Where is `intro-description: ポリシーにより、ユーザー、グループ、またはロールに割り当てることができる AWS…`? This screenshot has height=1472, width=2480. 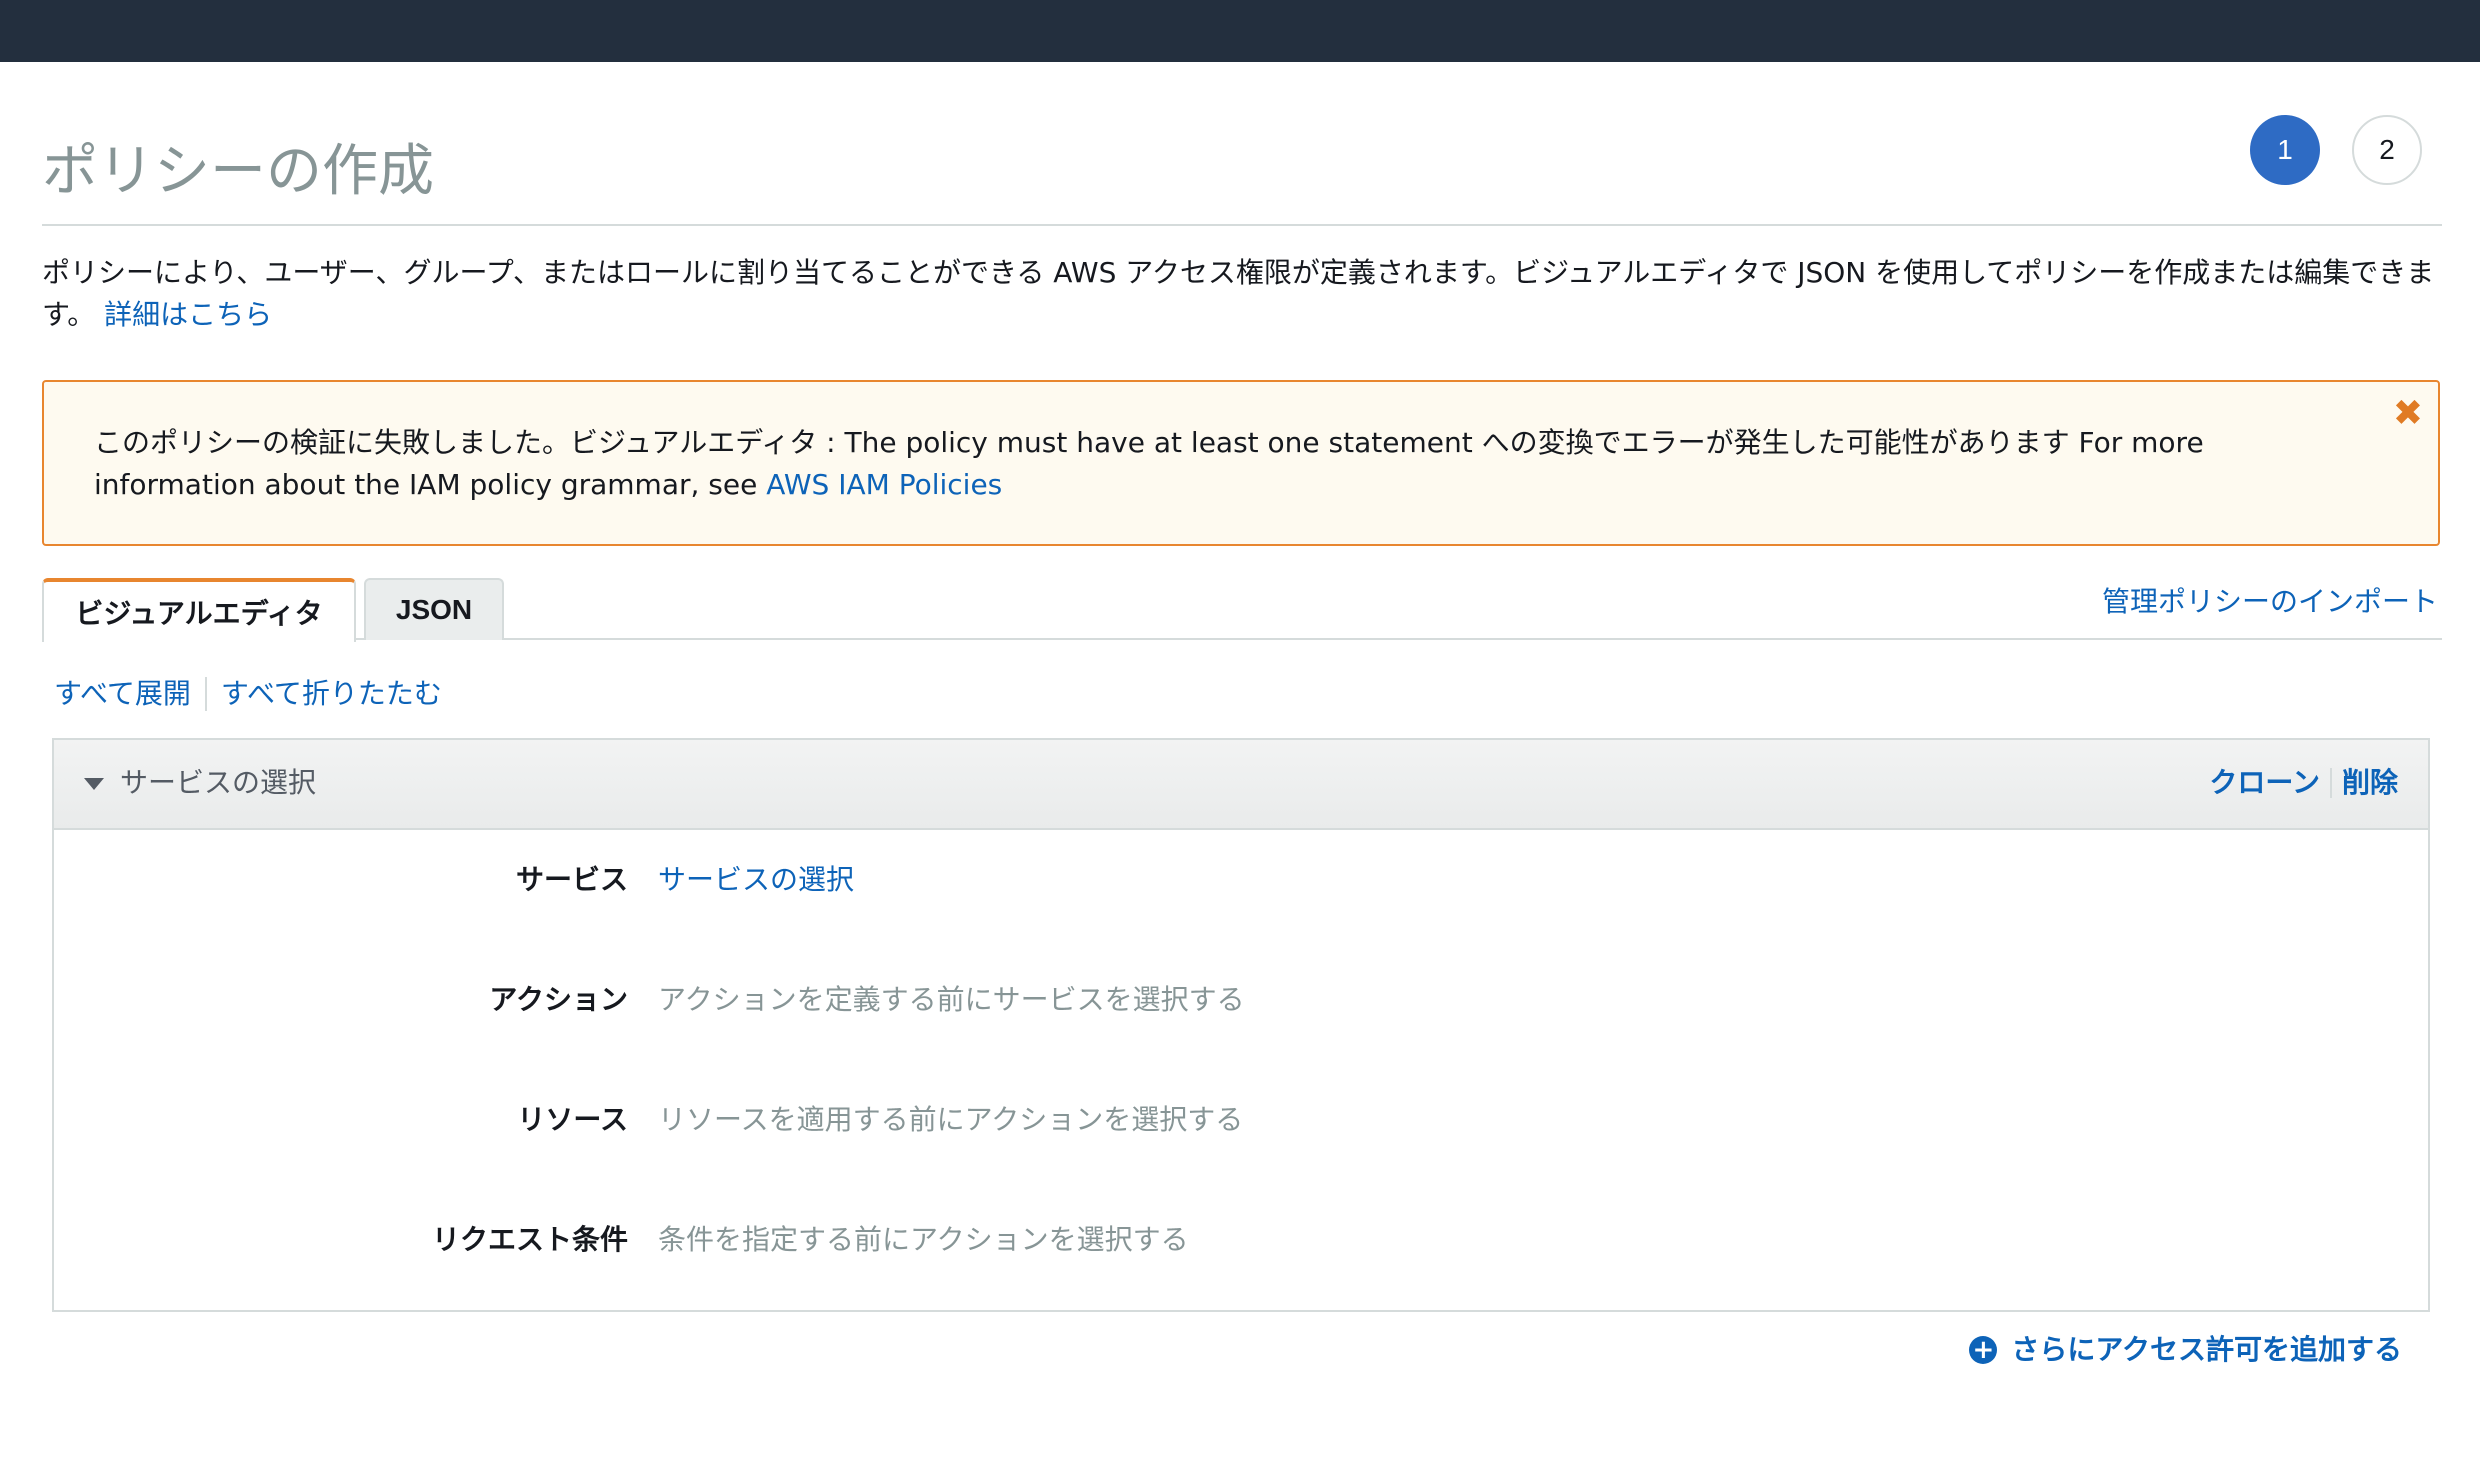 intro-description: ポリシーにより、ユーザー、グループ、またはロールに割り当てることができる AWS… is located at coordinates (1242, 294).